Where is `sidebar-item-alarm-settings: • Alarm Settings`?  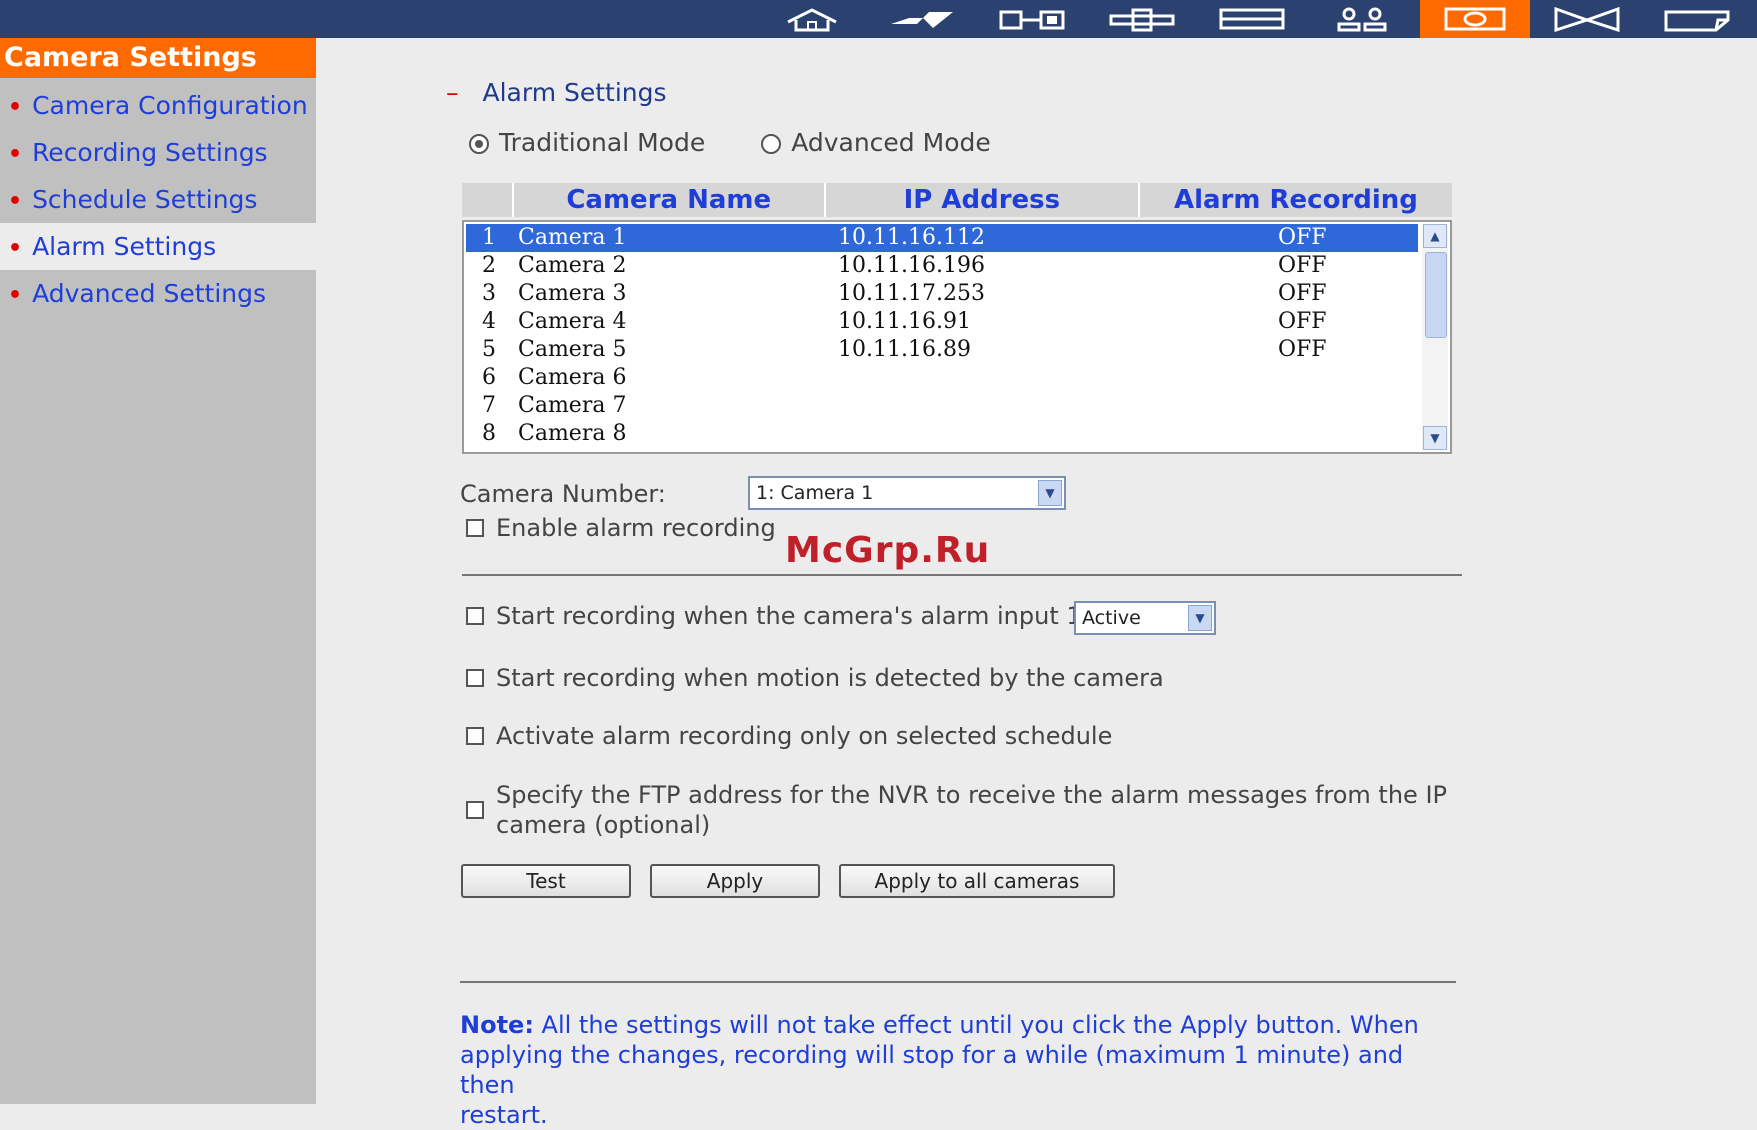 sidebar-item-alarm-settings: • Alarm Settings is located at coordinates (158, 246).